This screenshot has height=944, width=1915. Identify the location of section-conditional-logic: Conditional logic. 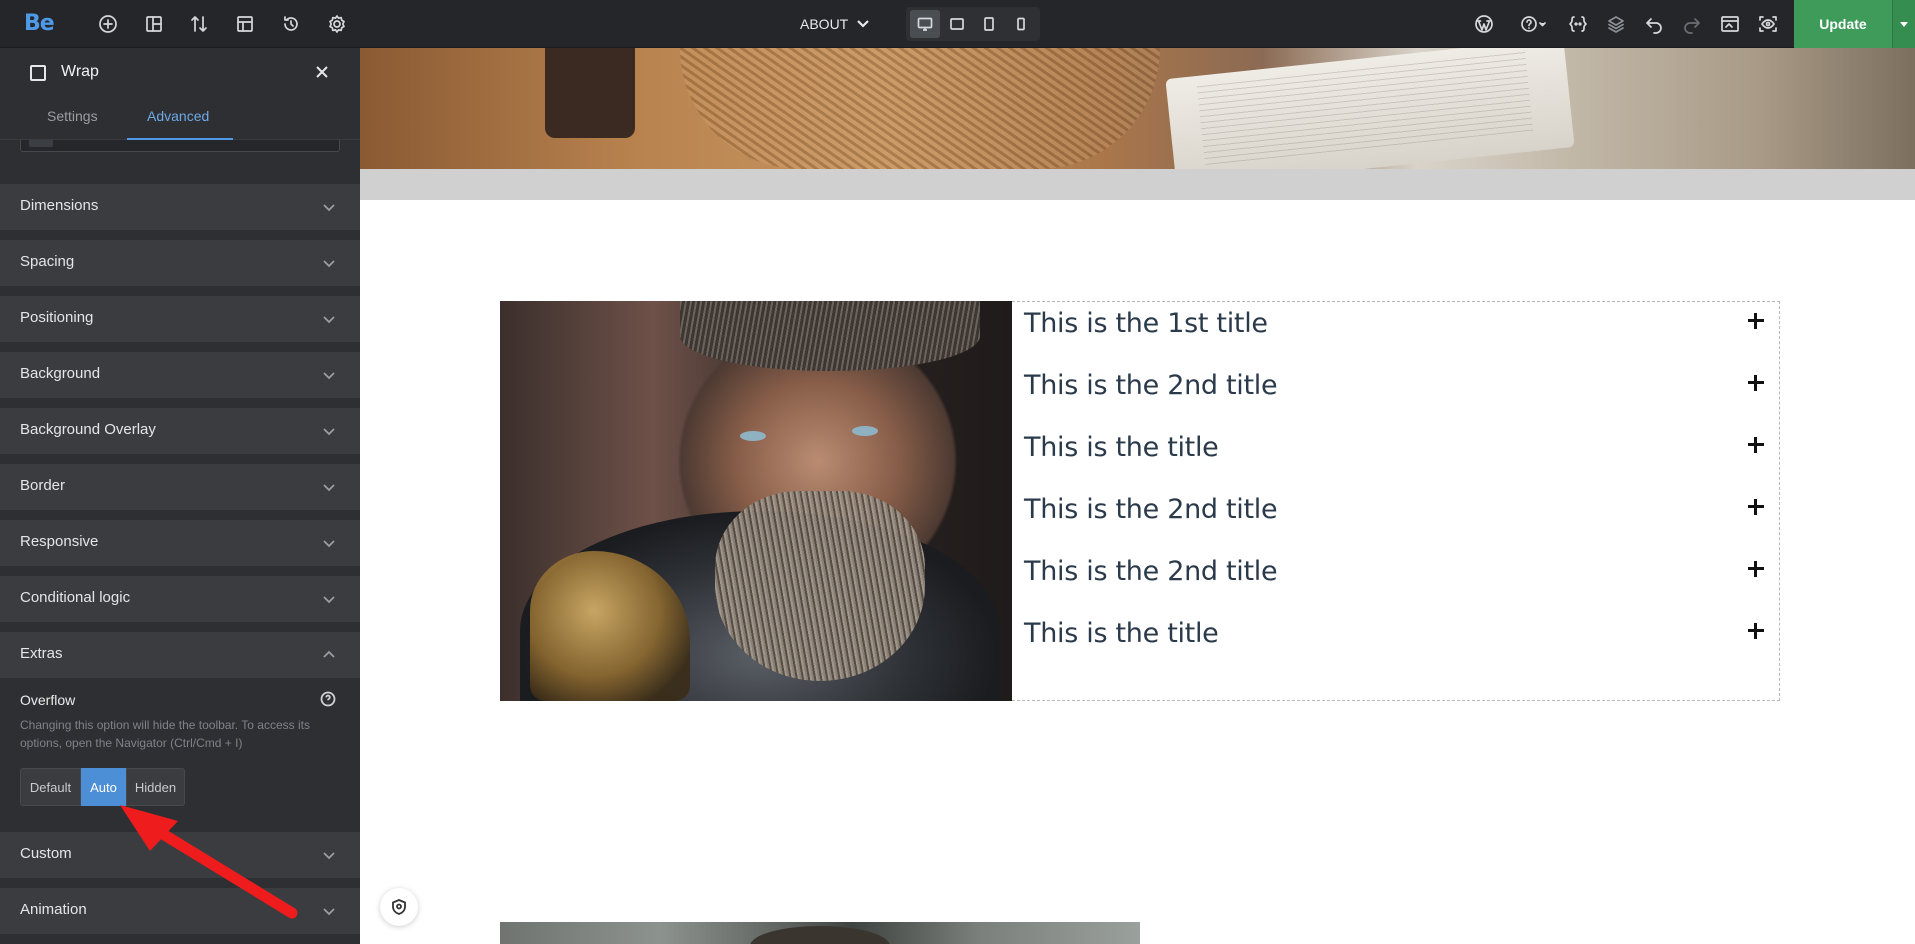
(180, 599).